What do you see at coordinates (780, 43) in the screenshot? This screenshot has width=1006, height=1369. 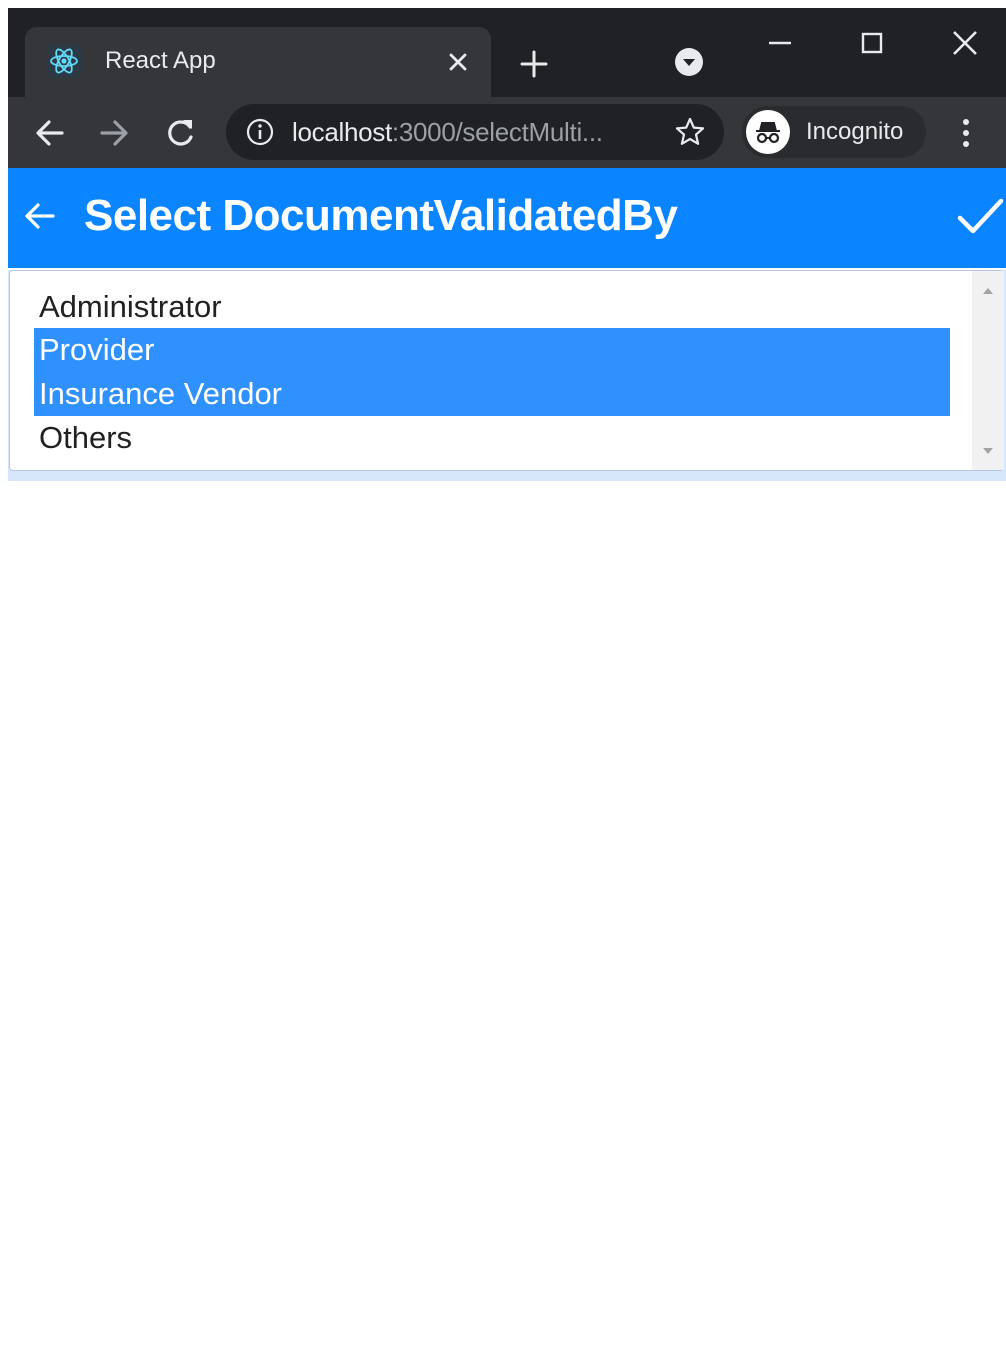 I see `minimize-icon` at bounding box center [780, 43].